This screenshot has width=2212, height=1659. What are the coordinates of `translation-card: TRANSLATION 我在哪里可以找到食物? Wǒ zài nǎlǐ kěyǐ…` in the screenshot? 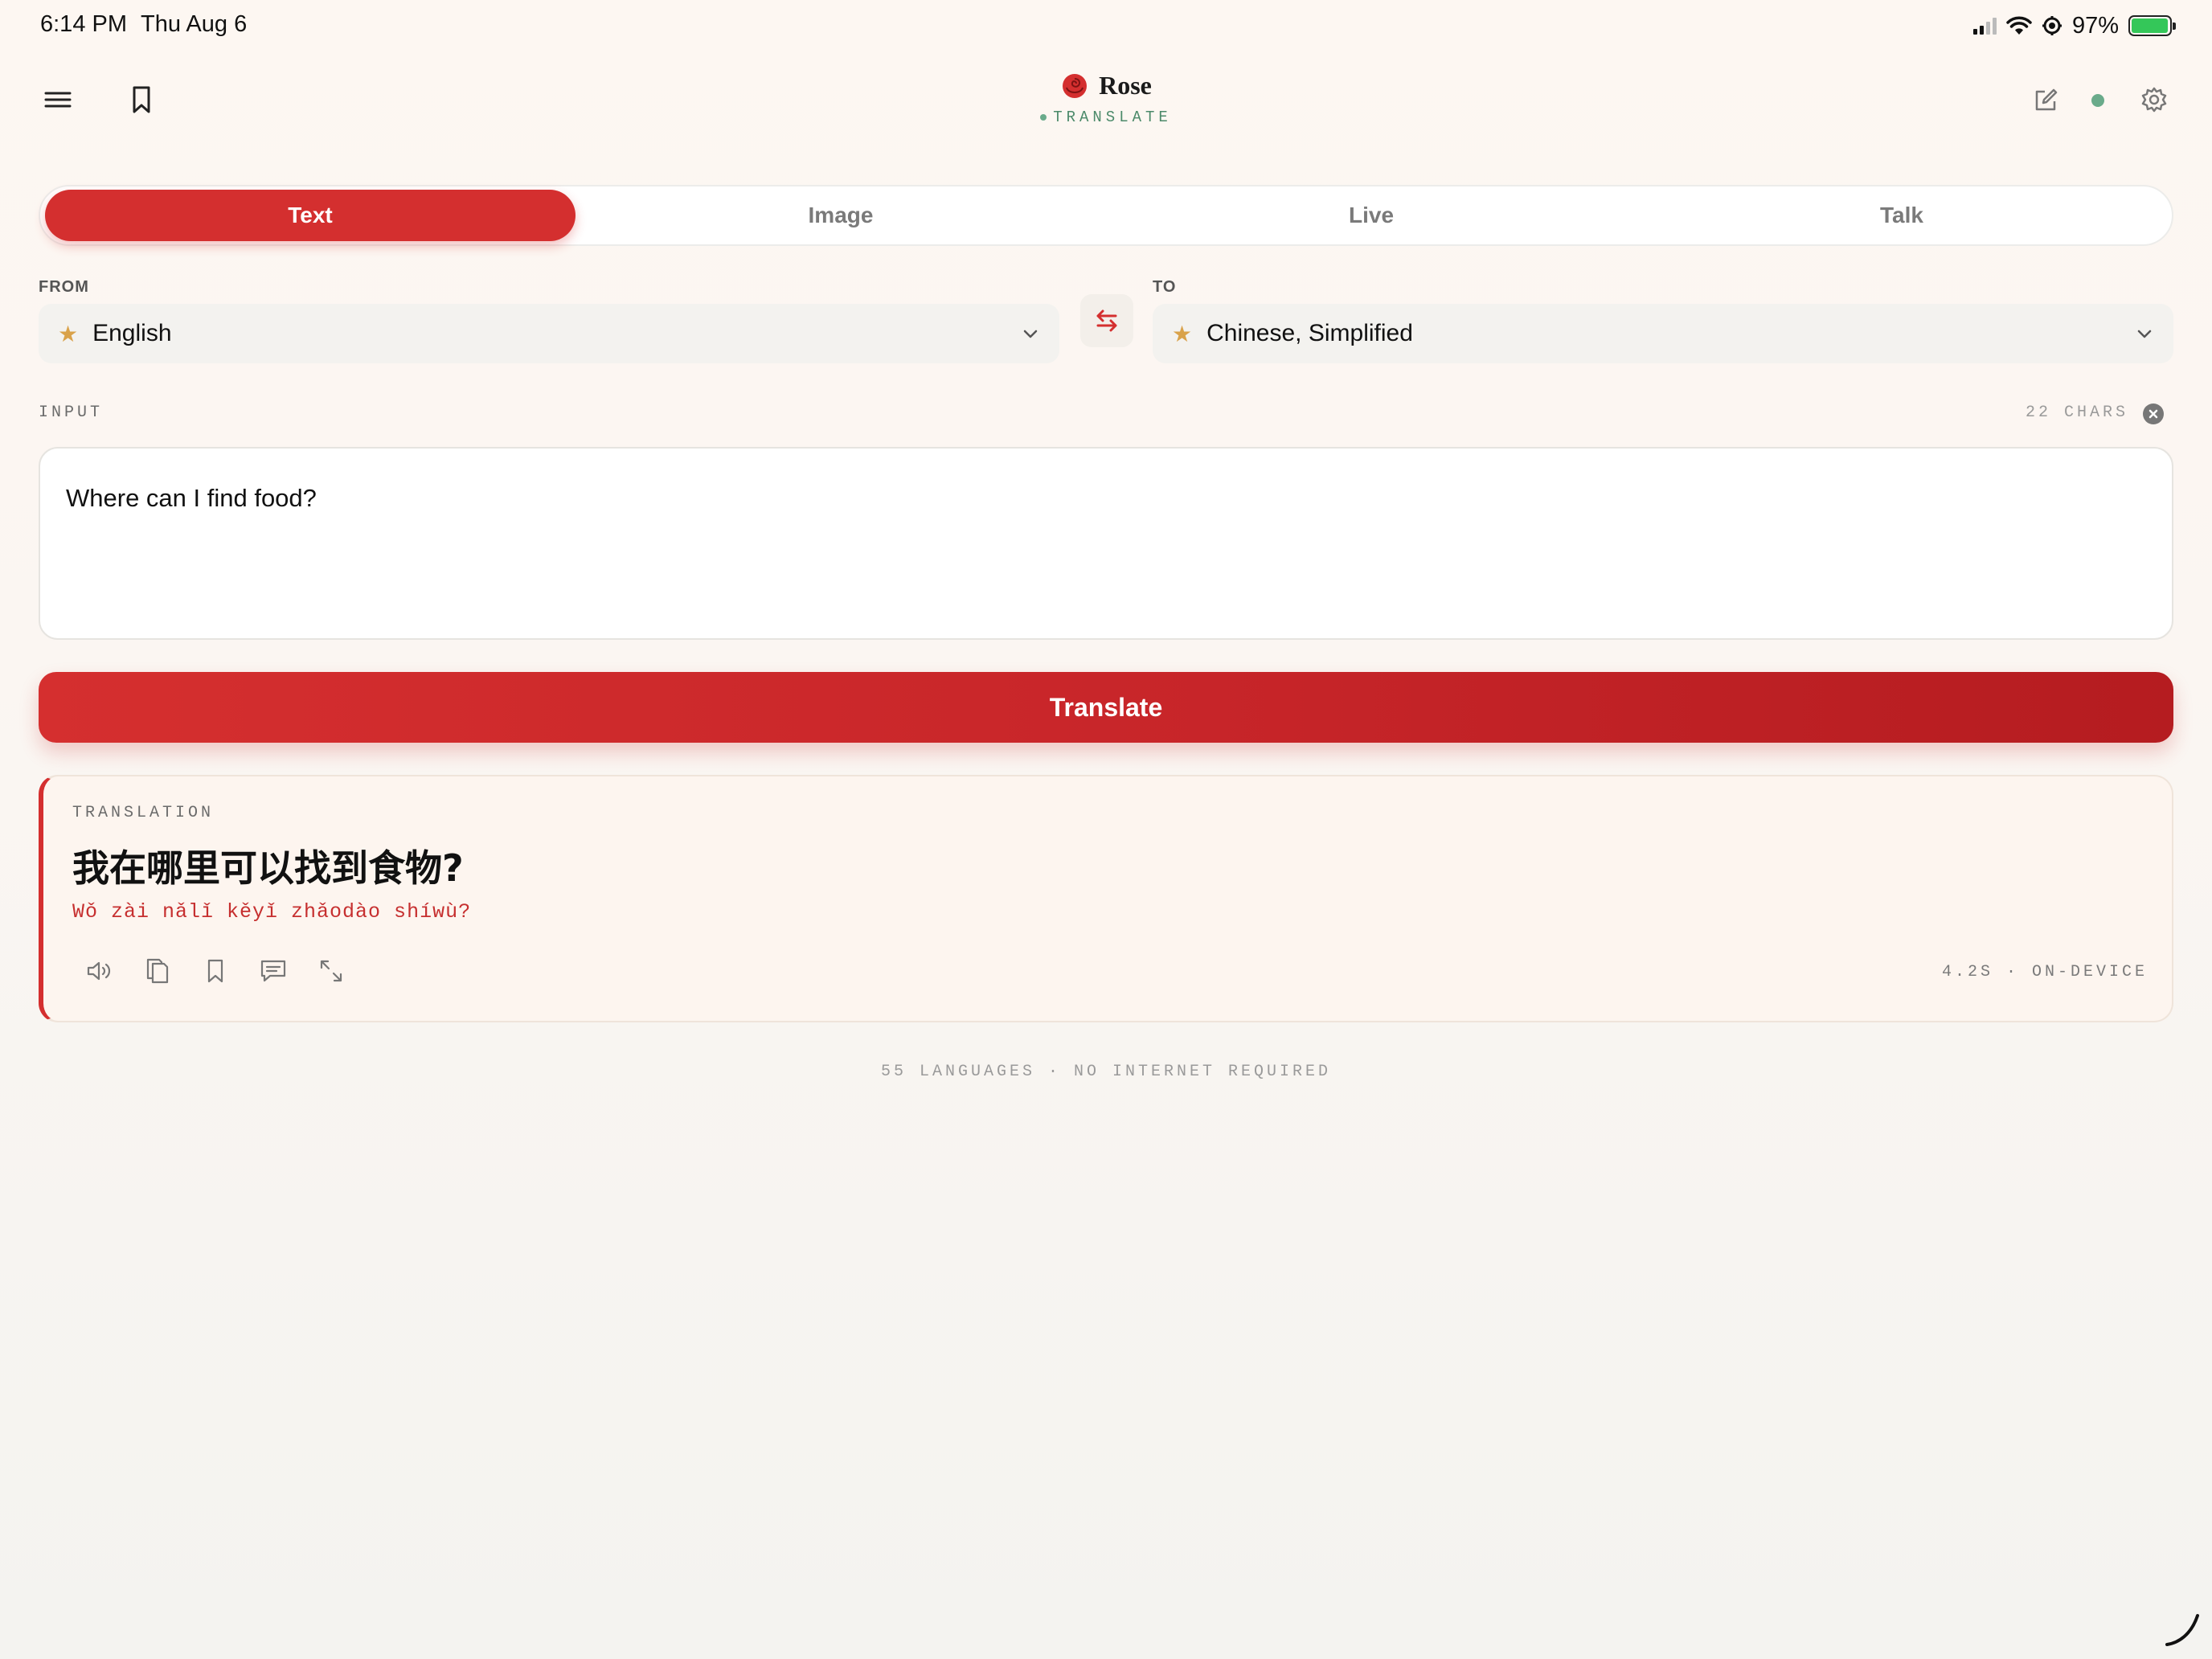 It's located at (1106, 898).